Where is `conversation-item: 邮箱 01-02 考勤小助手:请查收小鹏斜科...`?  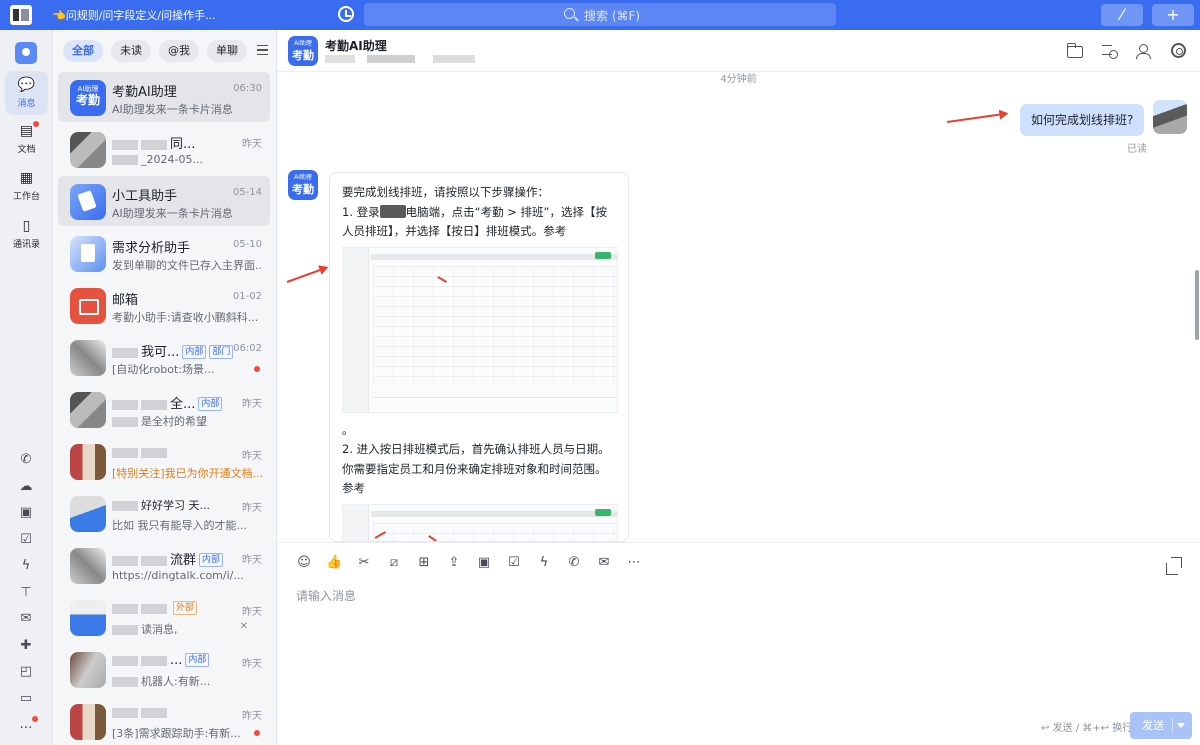 conversation-item: 邮箱 01-02 考勤小助手:请查收小鹏斜科... is located at coordinates (164, 305).